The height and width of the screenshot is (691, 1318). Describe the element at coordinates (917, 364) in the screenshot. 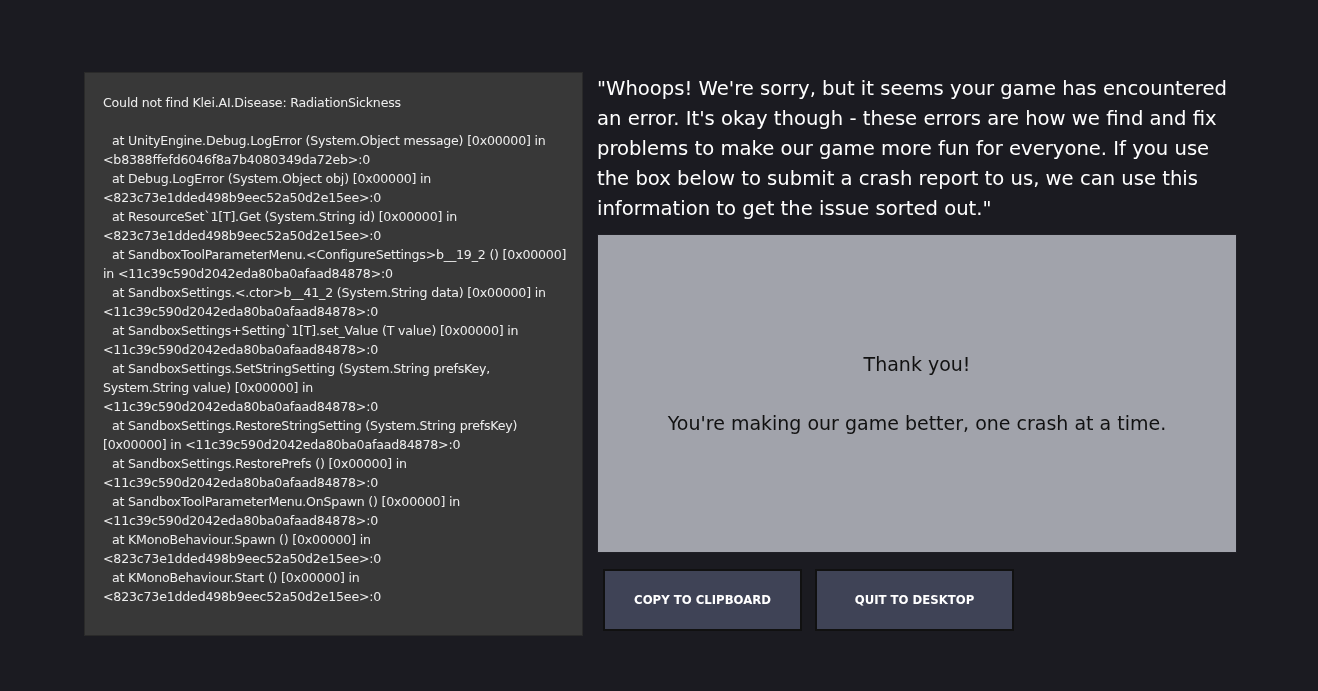

I see `thank-you-title: Thank you!` at that location.